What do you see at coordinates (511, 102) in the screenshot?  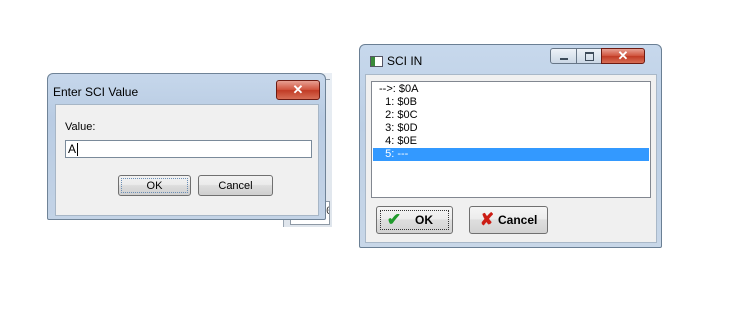 I see `list-item: 1: $0B` at bounding box center [511, 102].